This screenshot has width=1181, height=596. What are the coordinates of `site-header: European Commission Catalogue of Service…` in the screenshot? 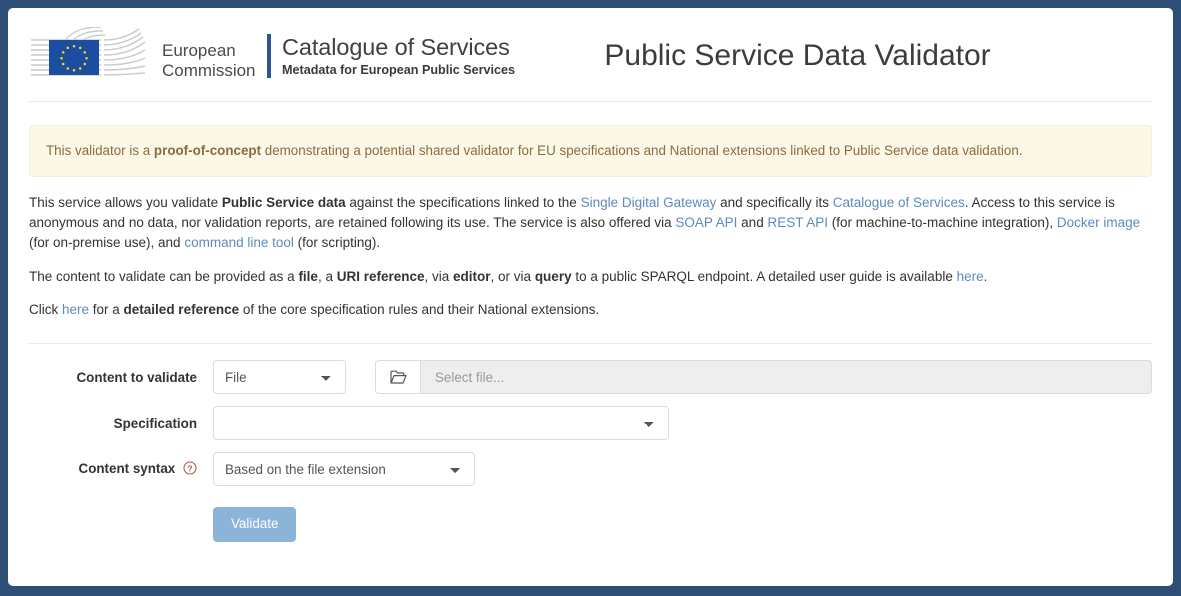 It's located at (590, 54).